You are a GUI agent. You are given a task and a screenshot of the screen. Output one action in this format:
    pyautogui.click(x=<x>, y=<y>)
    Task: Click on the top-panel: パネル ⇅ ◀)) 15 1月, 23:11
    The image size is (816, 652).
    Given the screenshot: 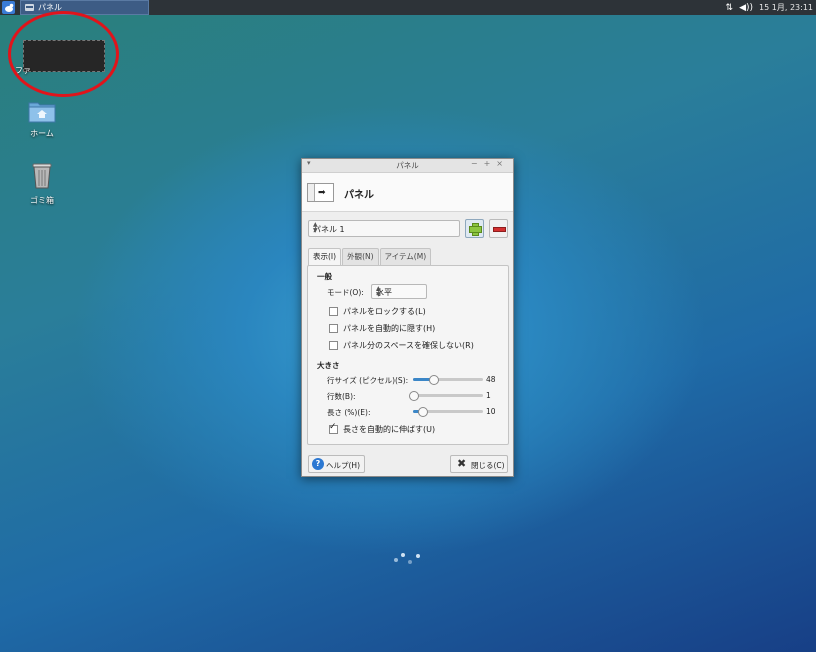 What is the action you would take?
    pyautogui.click(x=408, y=7)
    